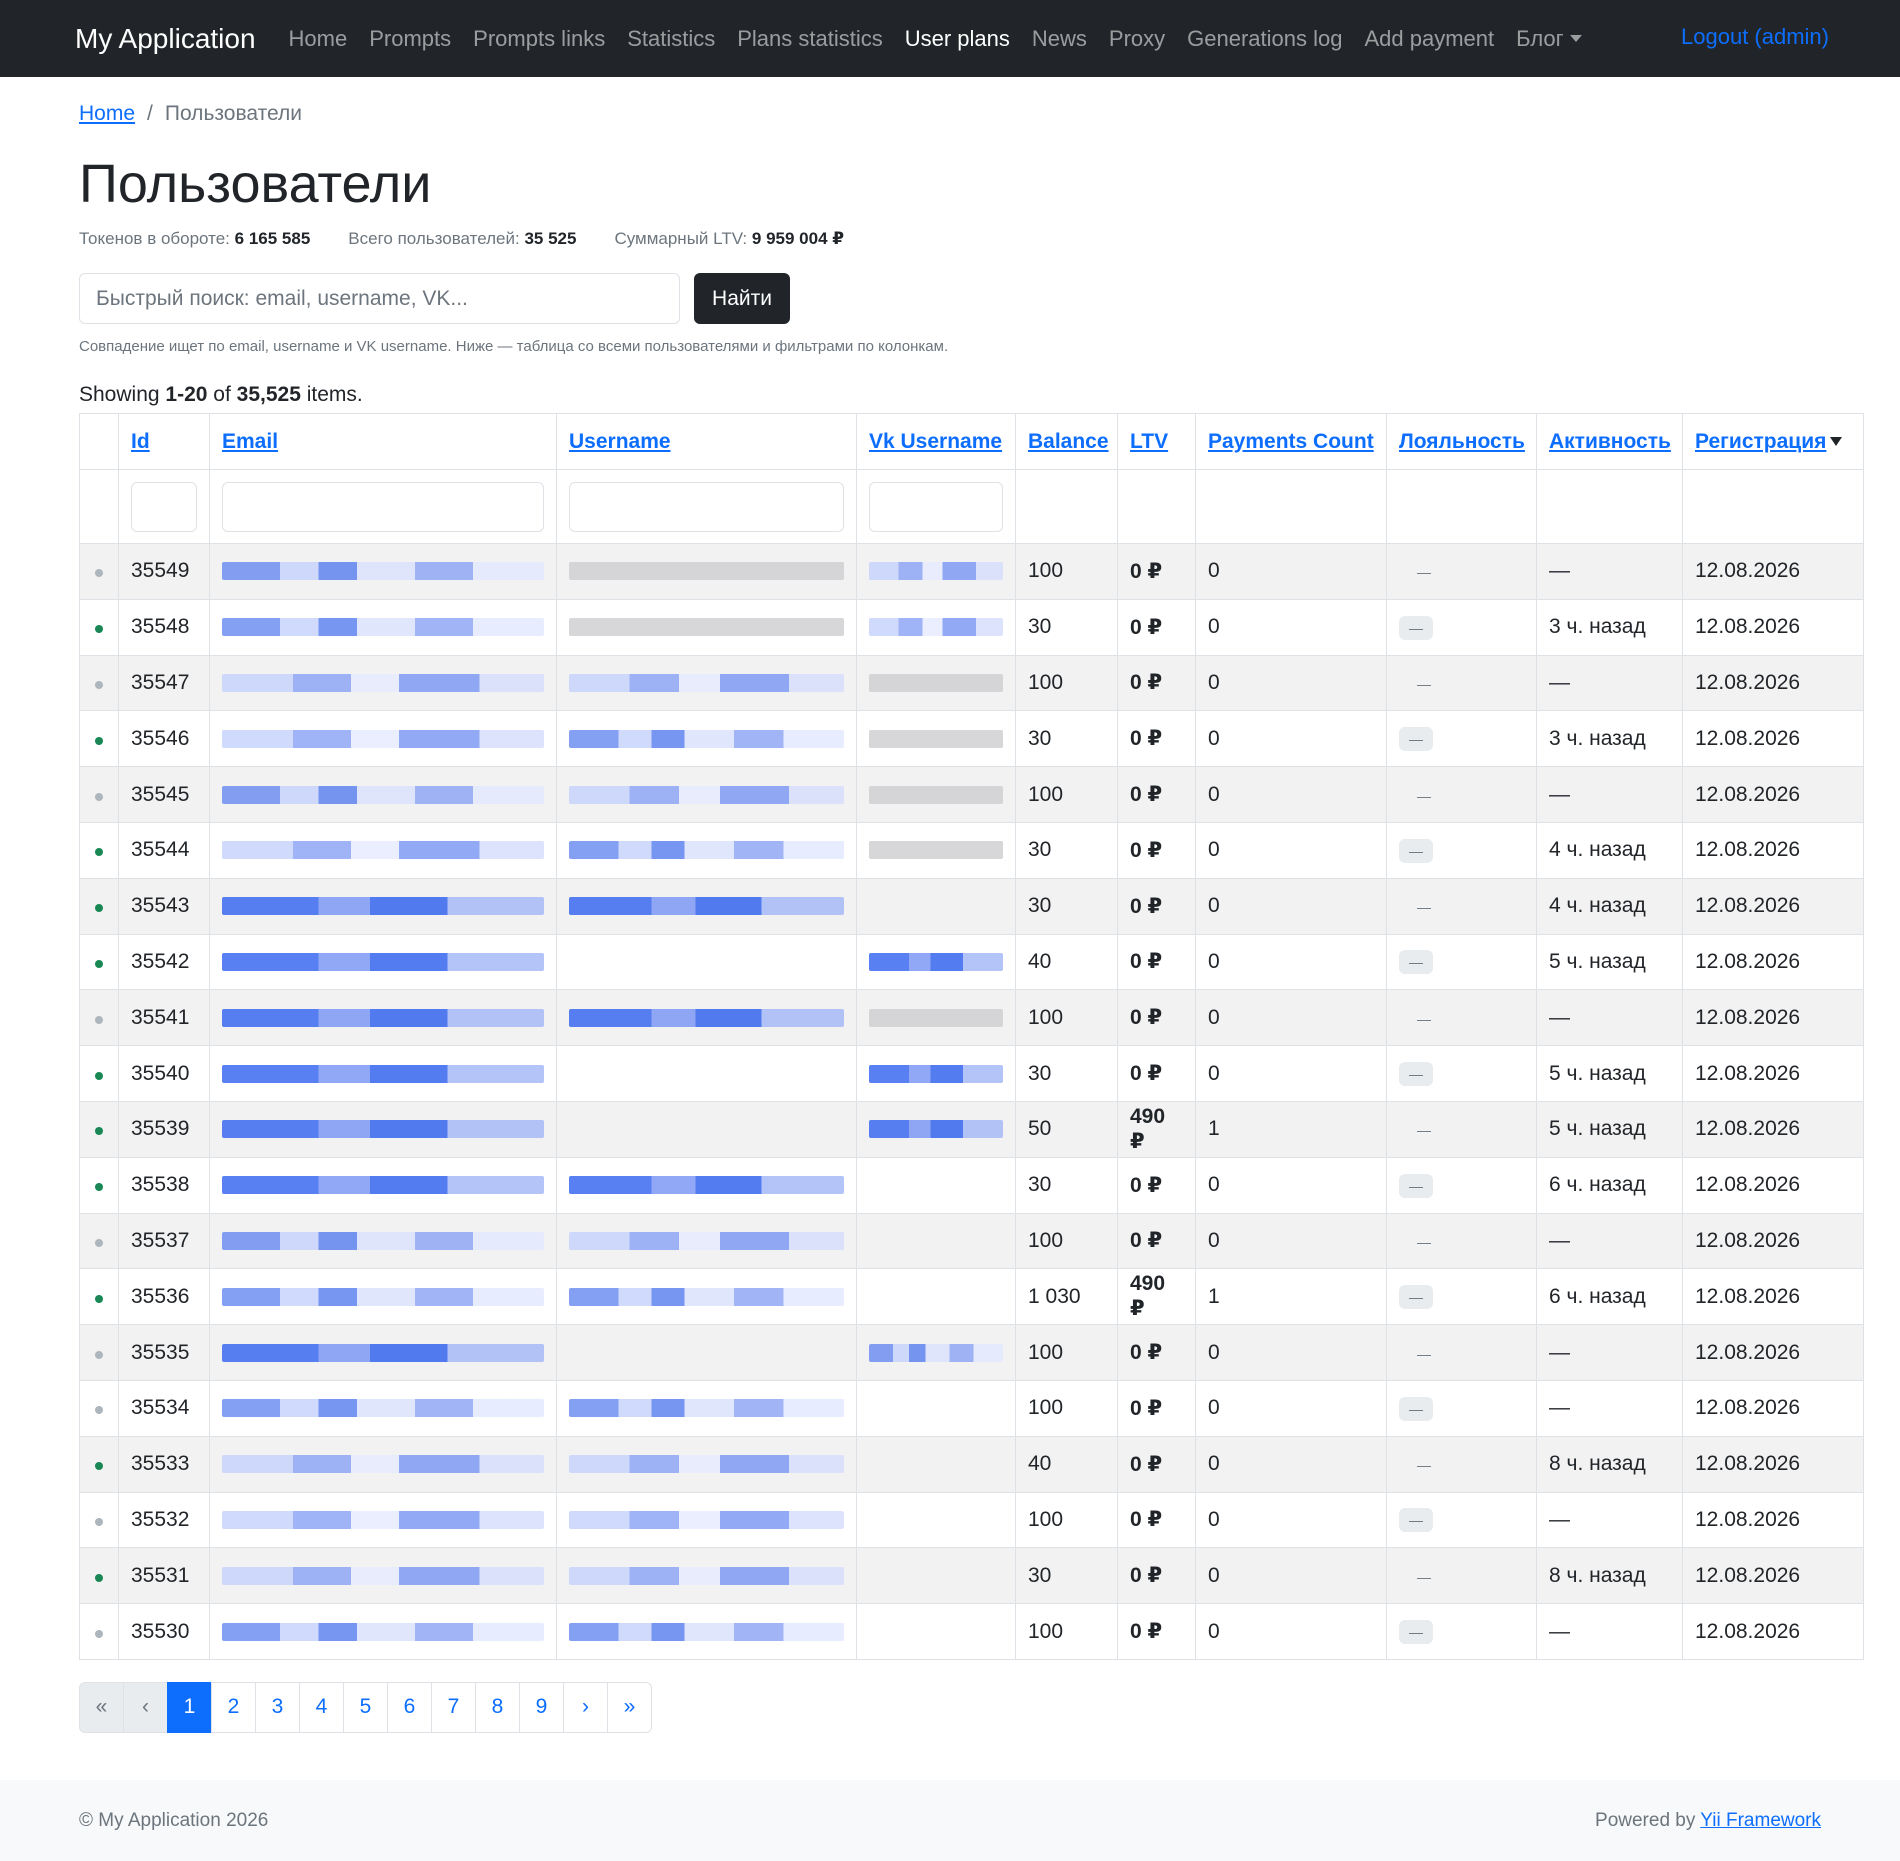  Describe the element at coordinates (629, 1707) in the screenshot. I see `pagination-last: »` at that location.